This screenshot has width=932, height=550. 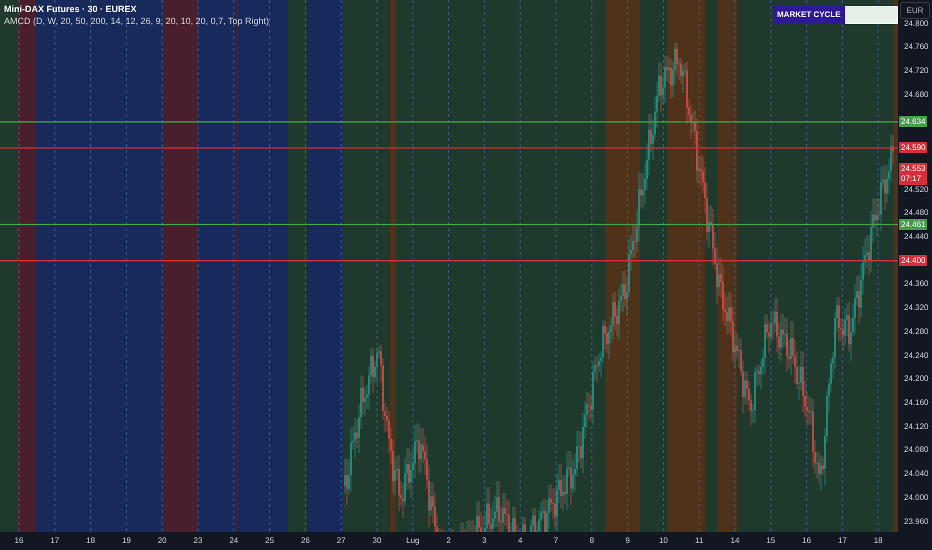 I want to click on price-level-tag: 24.461, so click(x=913, y=224).